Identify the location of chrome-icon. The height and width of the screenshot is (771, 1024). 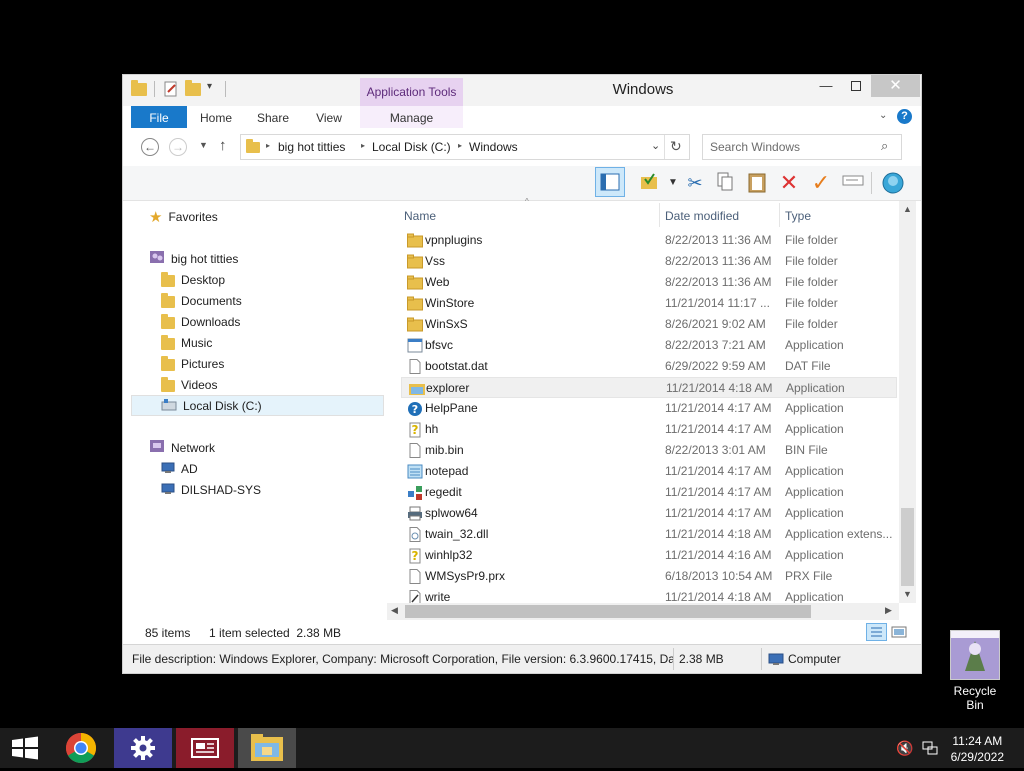
(81, 748).